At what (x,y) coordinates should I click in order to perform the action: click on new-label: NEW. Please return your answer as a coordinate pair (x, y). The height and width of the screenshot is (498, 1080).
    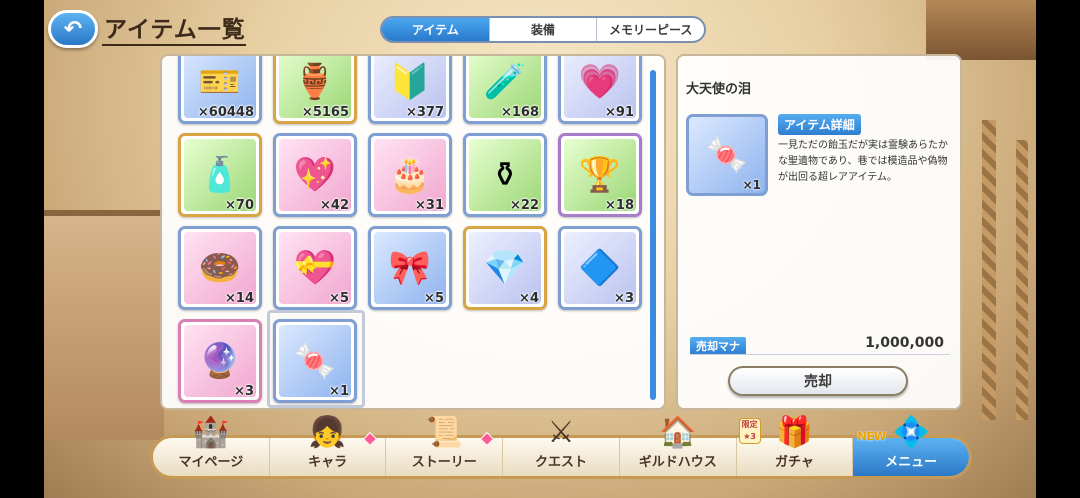
    Looking at the image, I should click on (872, 436).